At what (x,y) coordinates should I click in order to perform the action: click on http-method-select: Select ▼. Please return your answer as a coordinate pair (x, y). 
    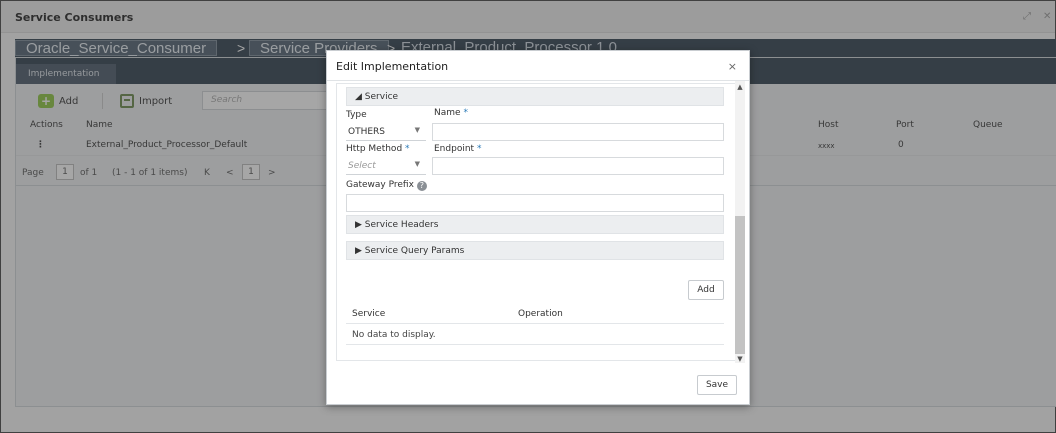
    Looking at the image, I should click on (386, 166).